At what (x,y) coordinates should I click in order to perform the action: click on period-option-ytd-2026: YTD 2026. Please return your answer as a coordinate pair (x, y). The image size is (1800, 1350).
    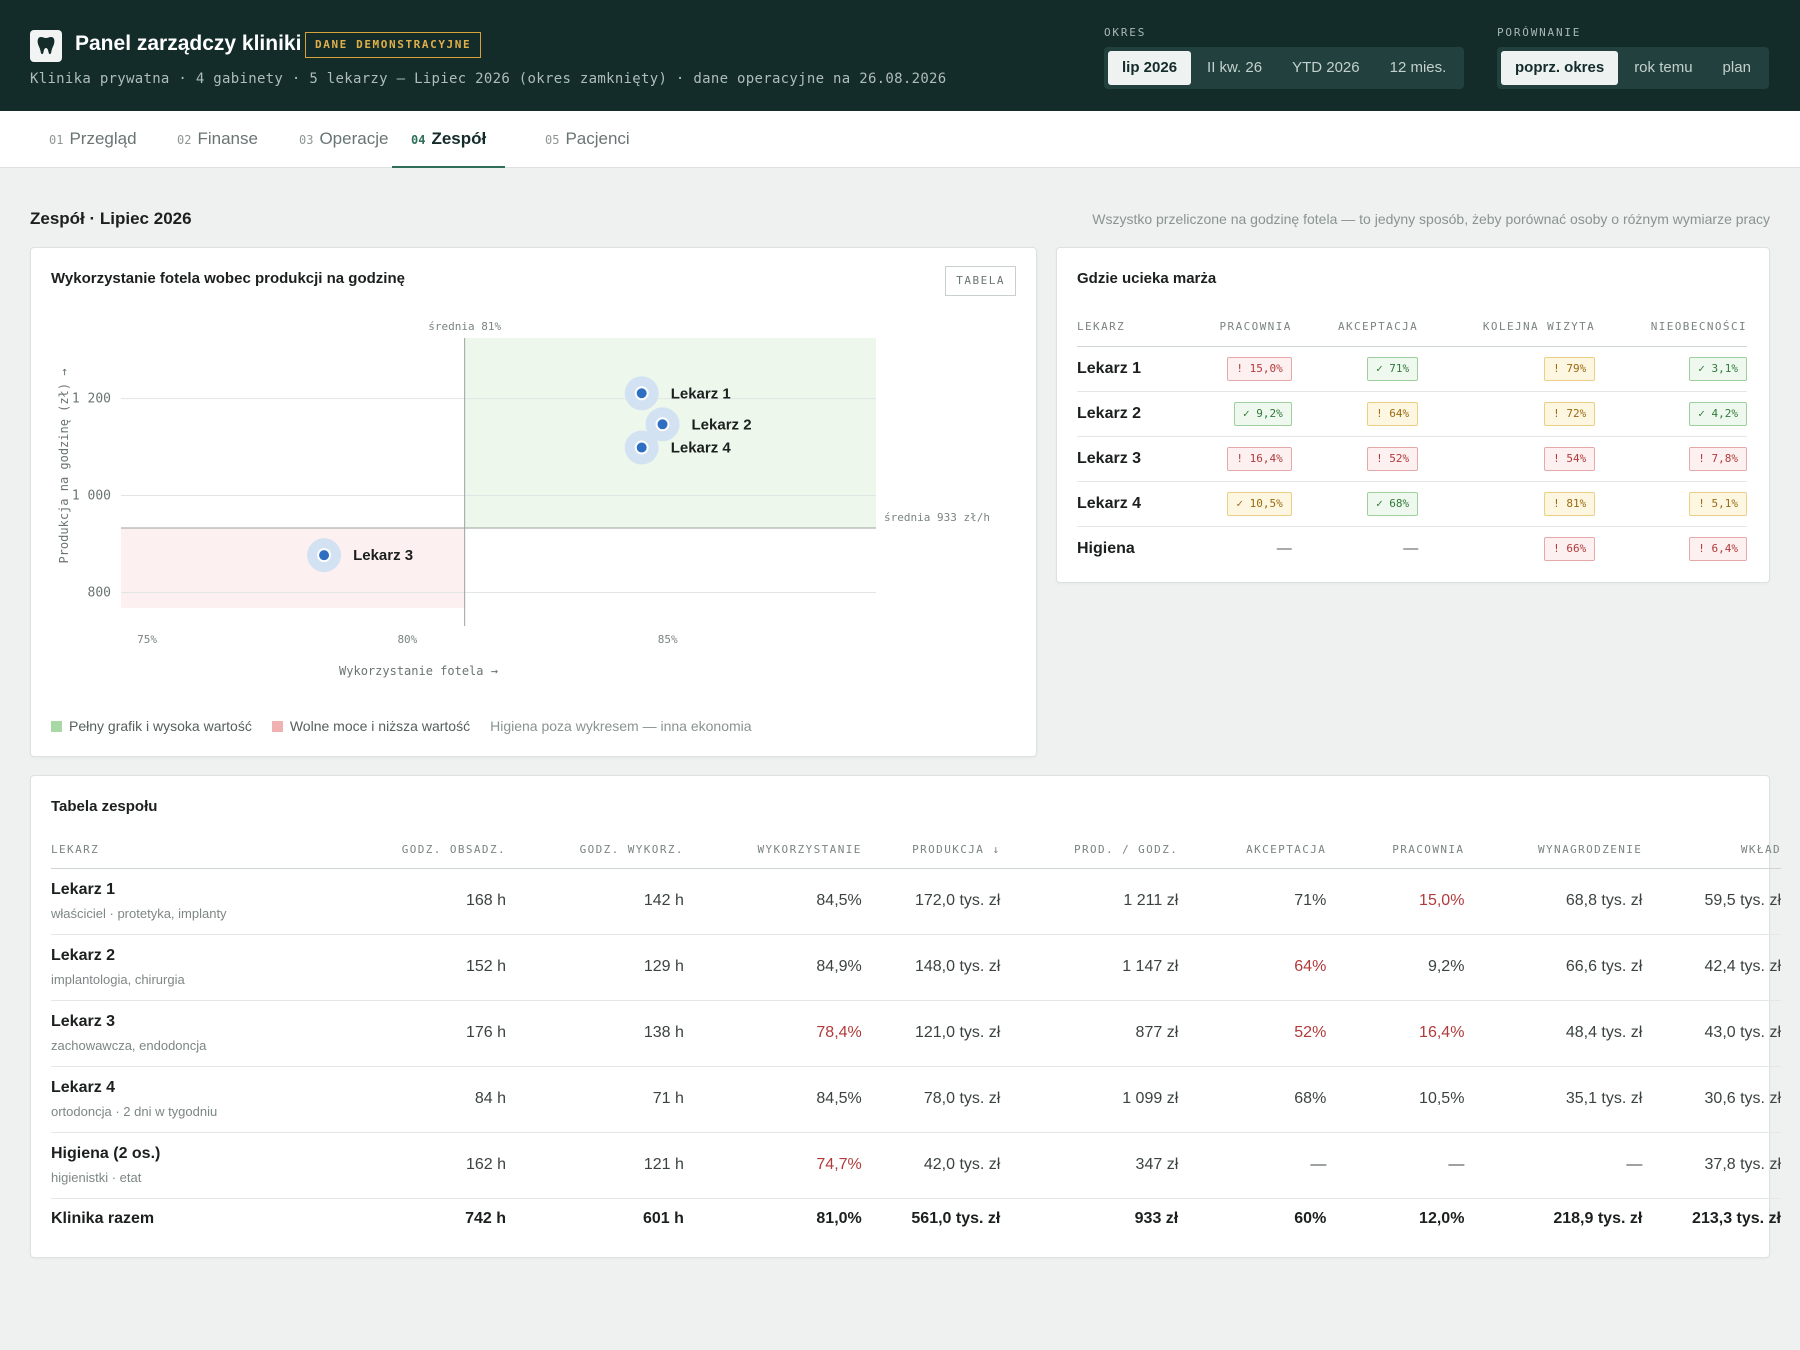
    Looking at the image, I should click on (1326, 68).